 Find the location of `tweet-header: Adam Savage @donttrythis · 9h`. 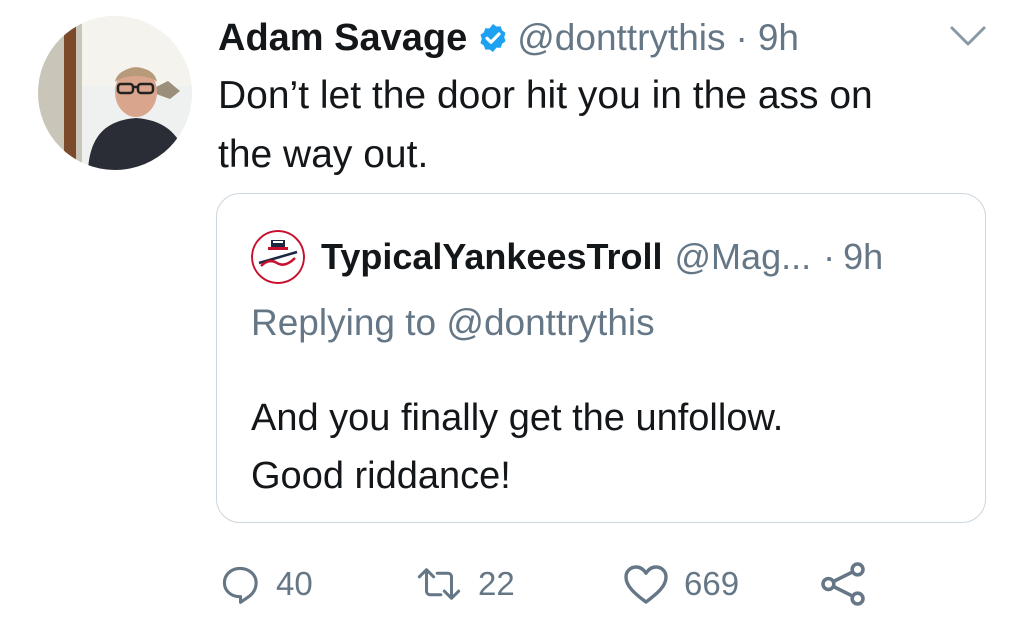

tweet-header: Adam Savage @donttrythis · 9h is located at coordinates (508, 38).